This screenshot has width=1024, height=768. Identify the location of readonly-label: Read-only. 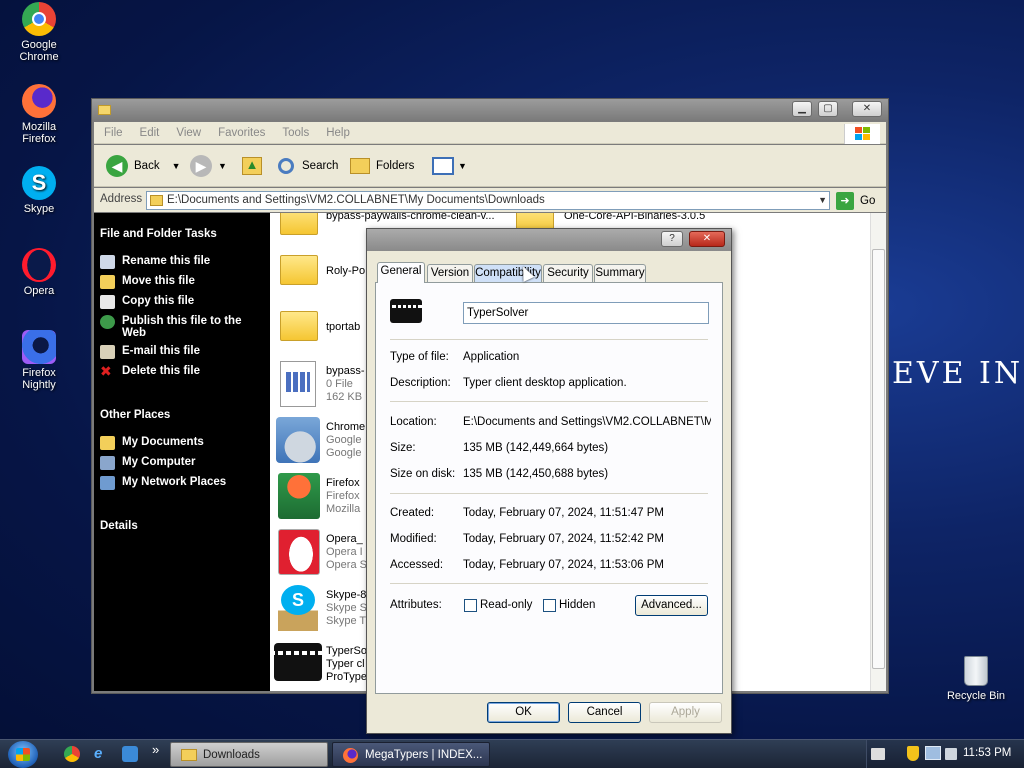
(506, 605).